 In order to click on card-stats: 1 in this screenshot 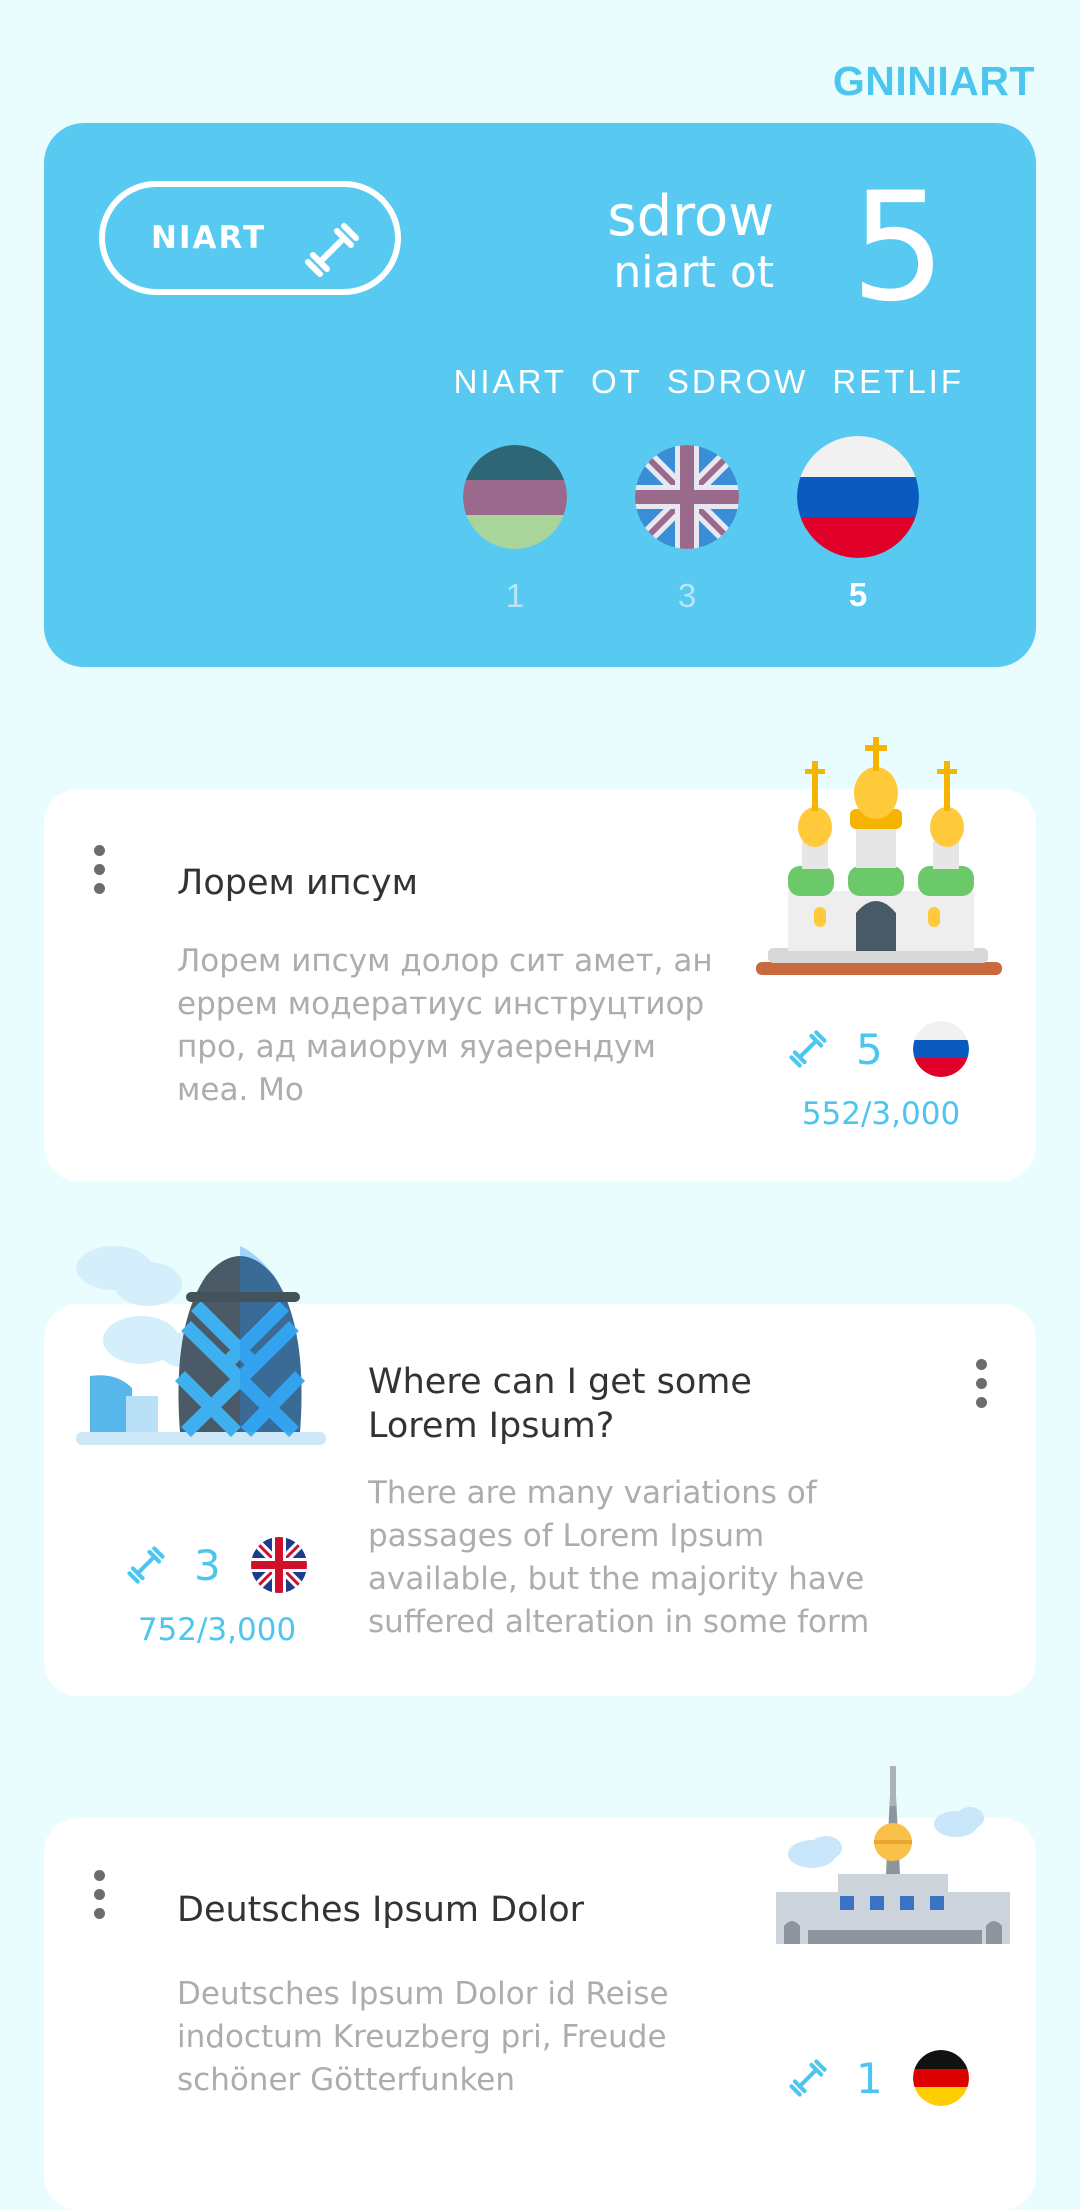, I will do `click(878, 2078)`.